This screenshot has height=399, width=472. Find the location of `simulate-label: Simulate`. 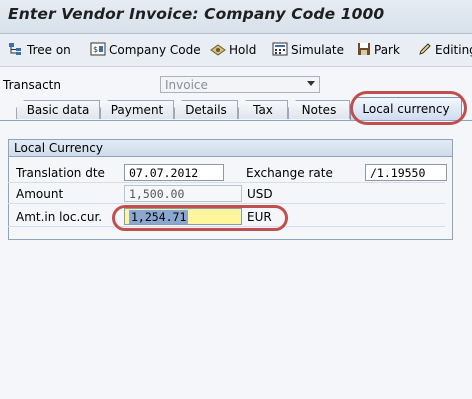

simulate-label: Simulate is located at coordinates (318, 50).